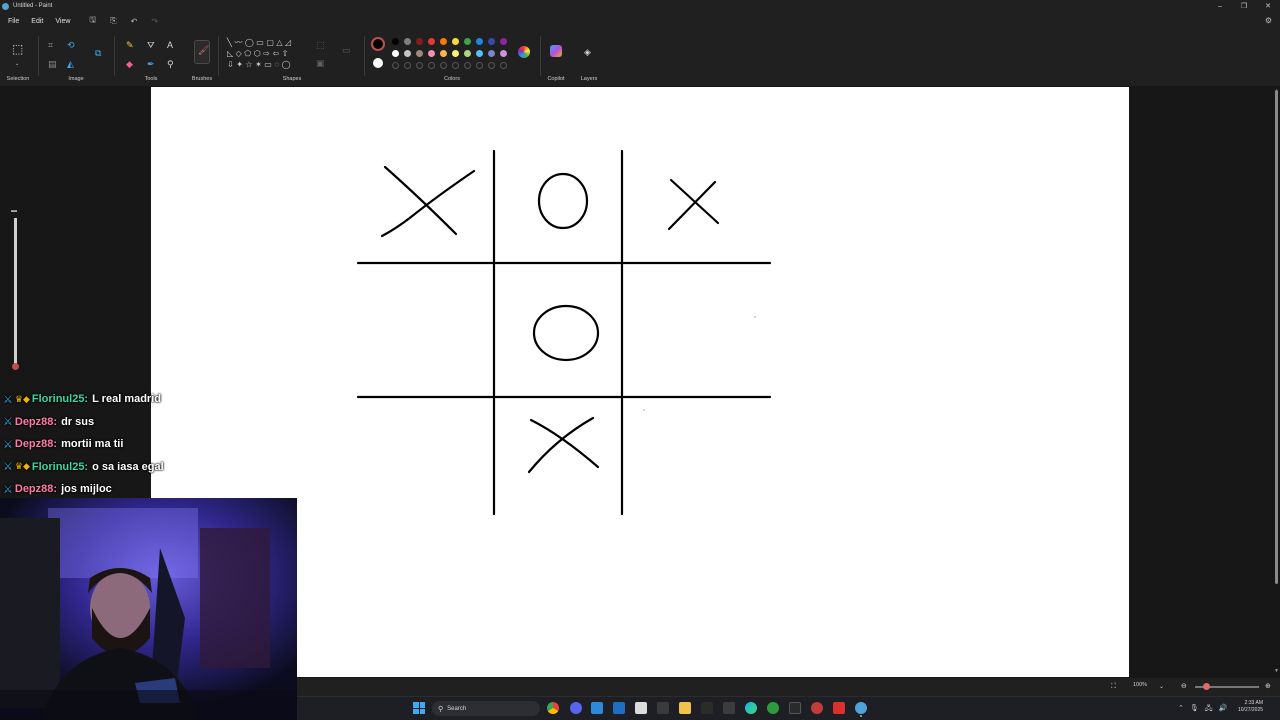 This screenshot has width=1280, height=720. I want to click on system-tray: ⌃🎙🖧🔊, so click(1205, 709).